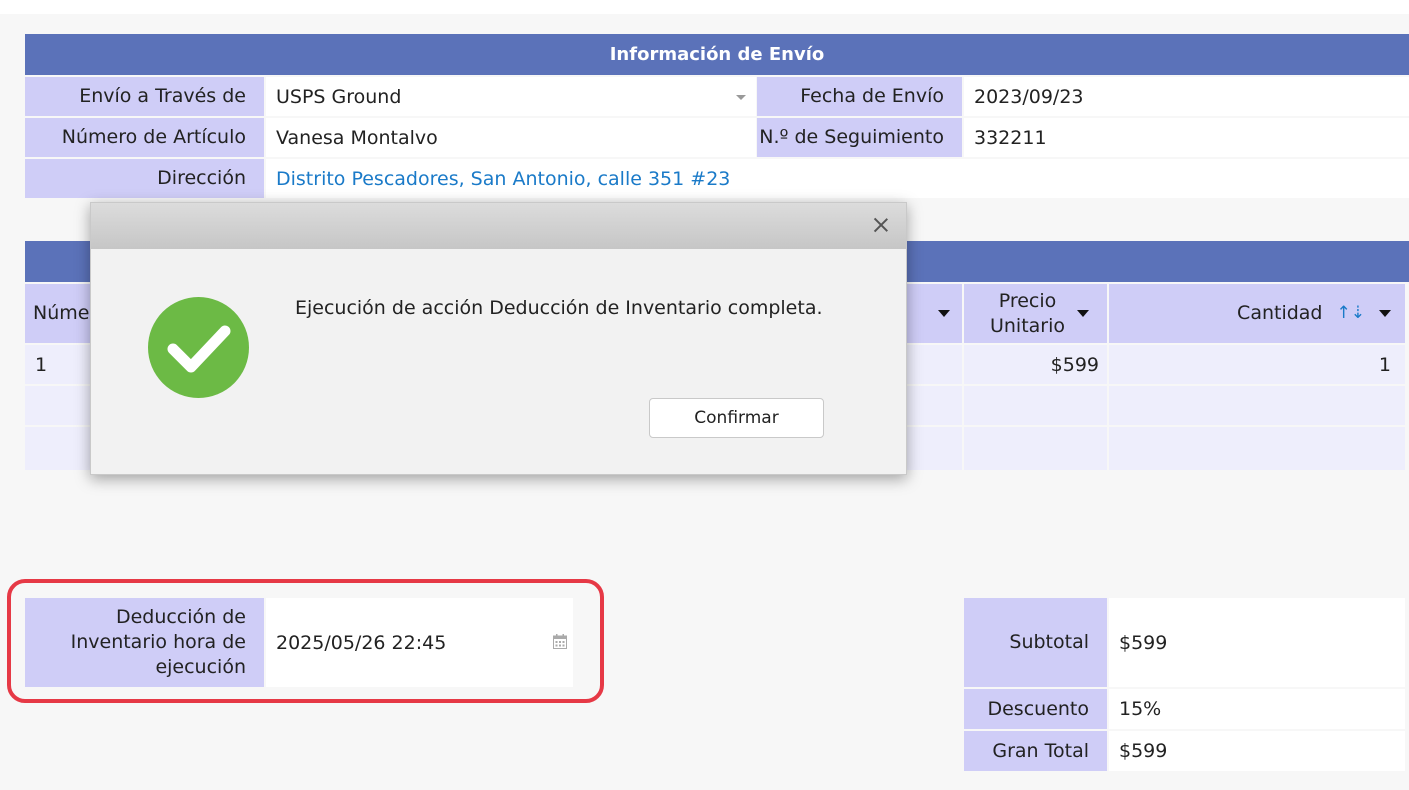 The height and width of the screenshot is (790, 1409). I want to click on subtotal-label: Subtotal, so click(1035, 642).